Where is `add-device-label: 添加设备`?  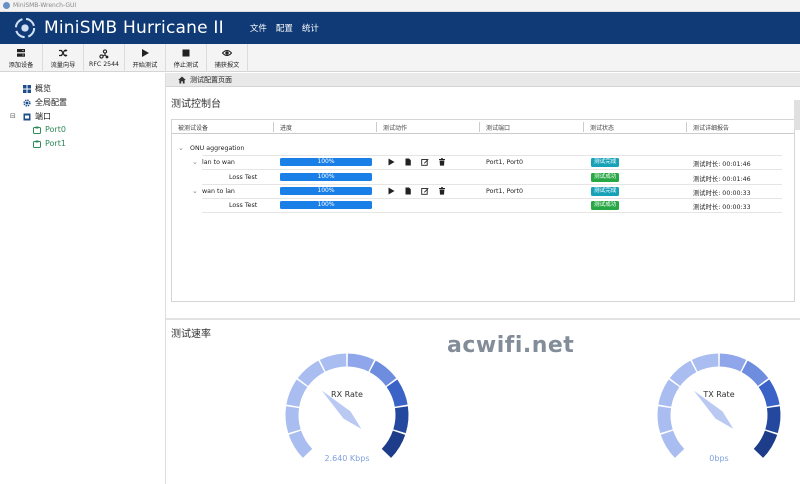
add-device-label: 添加设备 is located at coordinates (21, 65).